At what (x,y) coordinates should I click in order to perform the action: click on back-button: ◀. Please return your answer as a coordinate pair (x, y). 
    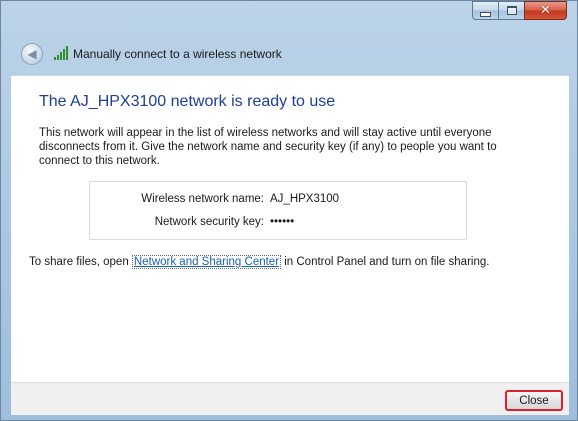
    Looking at the image, I should click on (32, 54).